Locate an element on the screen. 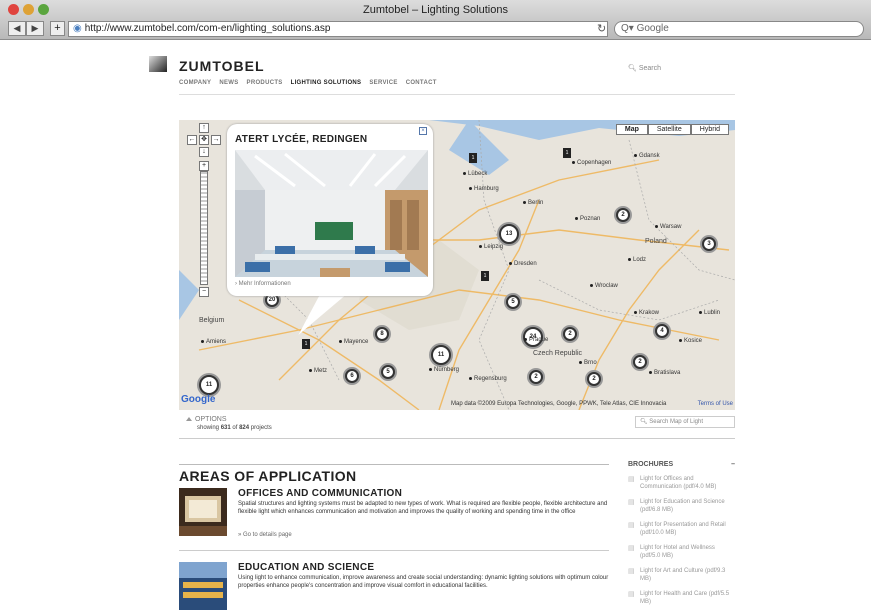 Image resolution: width=871 pixels, height=615 pixels. search-placeholder: Google is located at coordinates (652, 28).